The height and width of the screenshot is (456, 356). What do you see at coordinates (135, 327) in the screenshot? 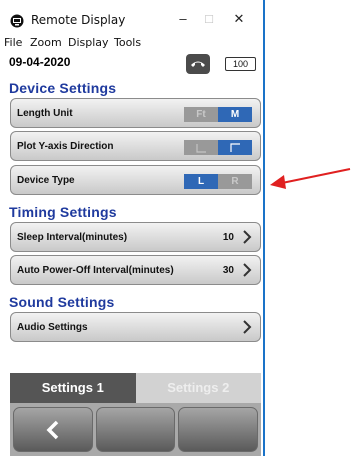
I see `audio-settings-row: Audio Settings` at bounding box center [135, 327].